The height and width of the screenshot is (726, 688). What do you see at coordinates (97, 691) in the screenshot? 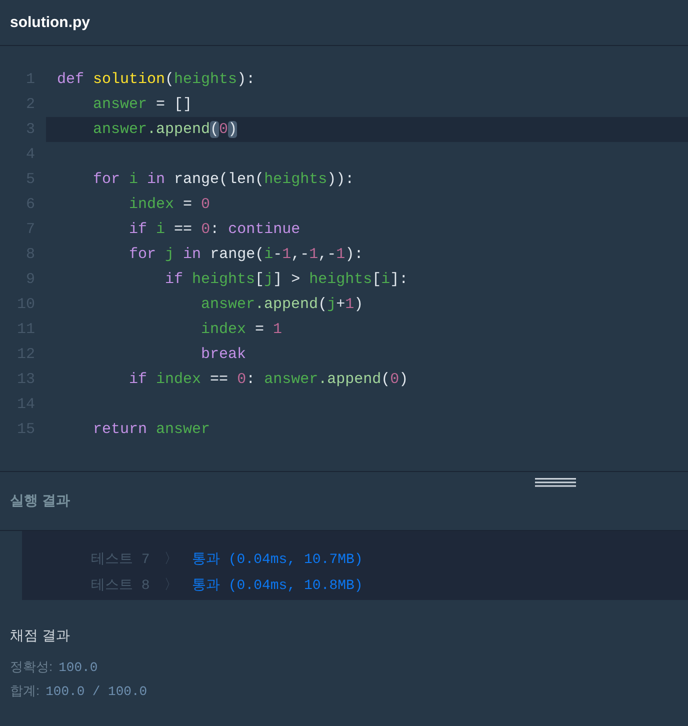
I see `score-value: 100.0 / 100.0` at bounding box center [97, 691].